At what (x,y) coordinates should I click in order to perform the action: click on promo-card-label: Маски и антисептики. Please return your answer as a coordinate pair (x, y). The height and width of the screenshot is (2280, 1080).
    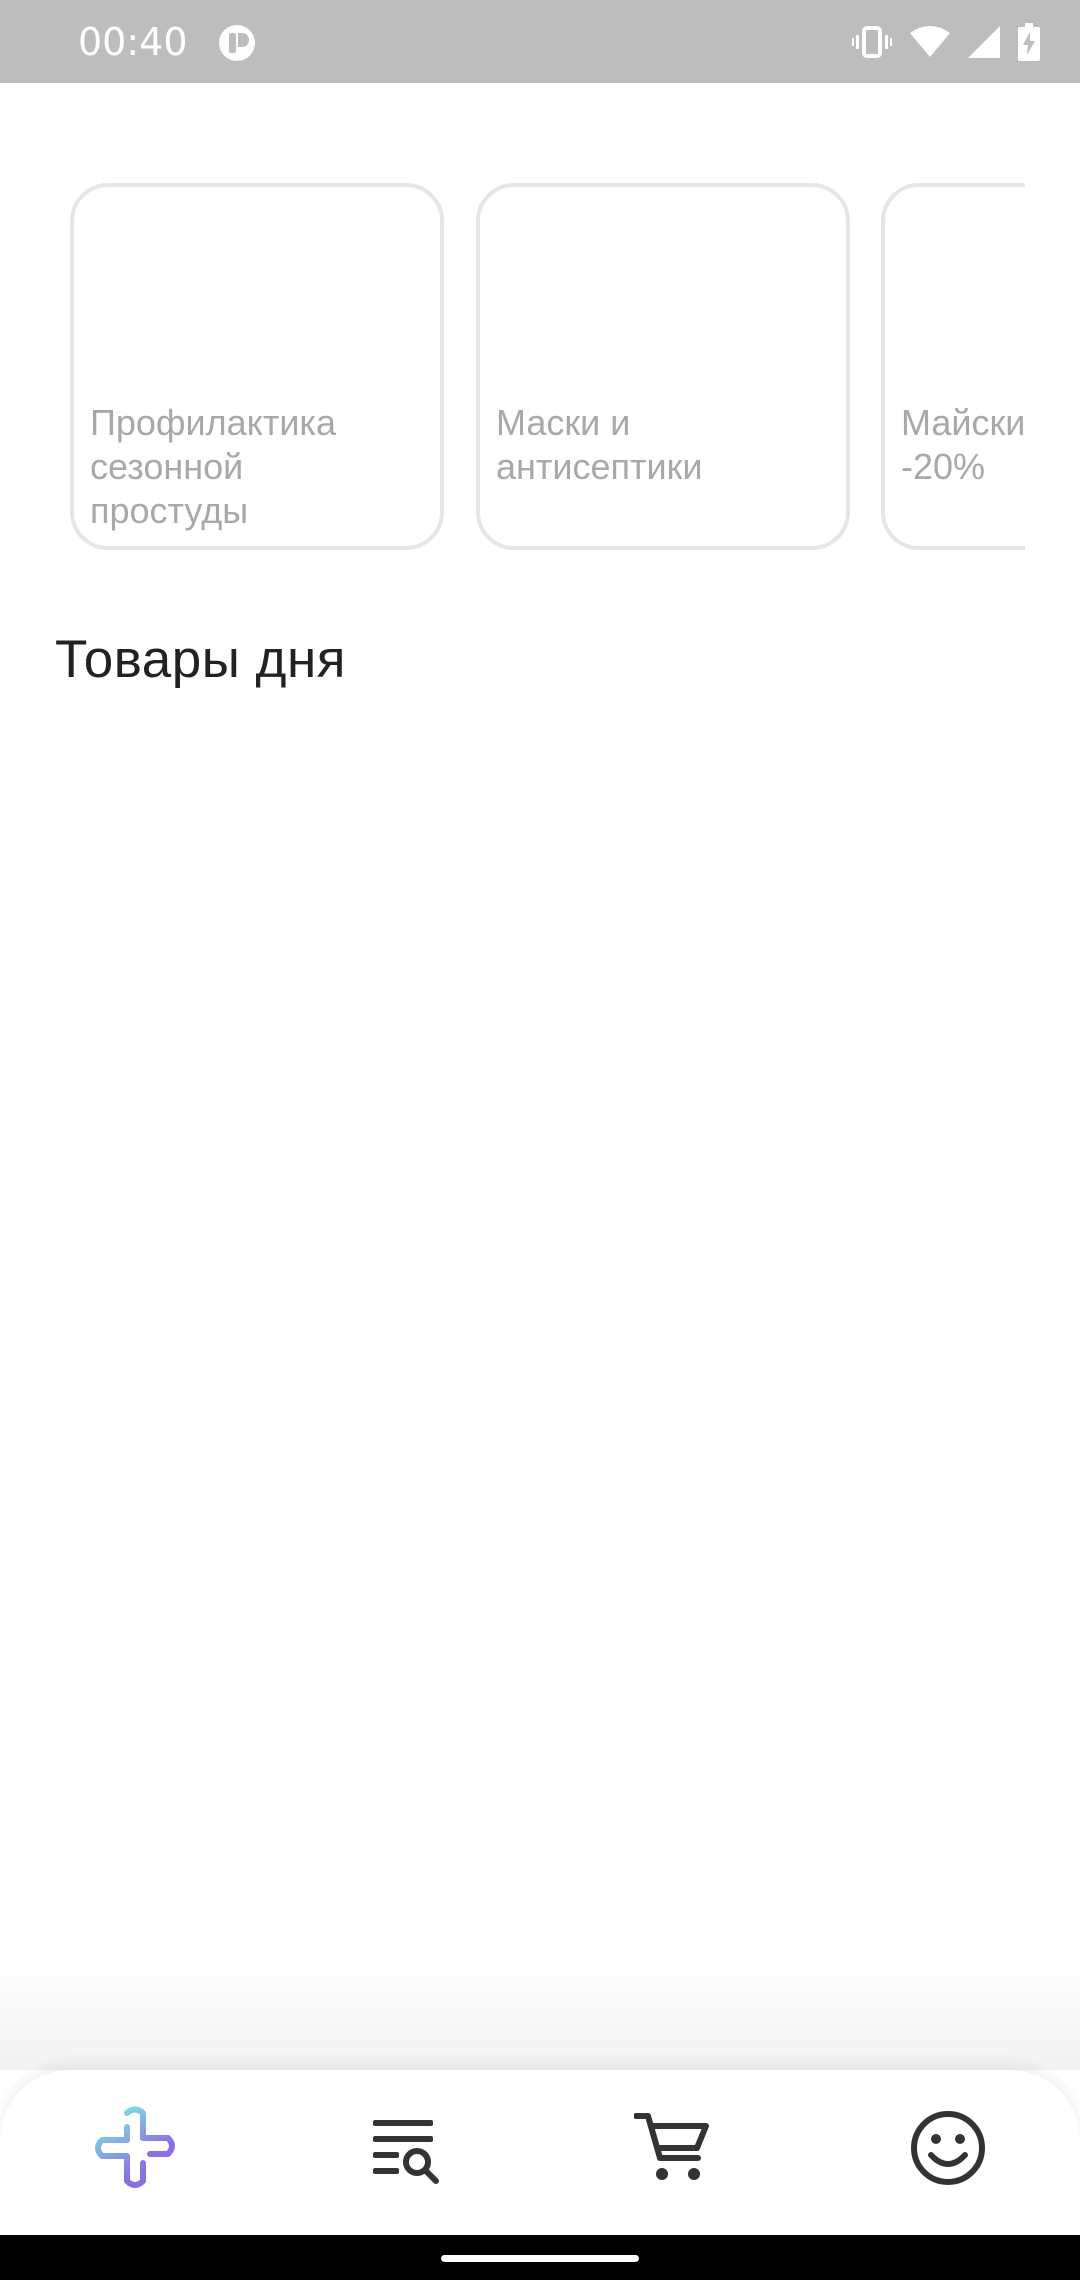
    Looking at the image, I should click on (599, 444).